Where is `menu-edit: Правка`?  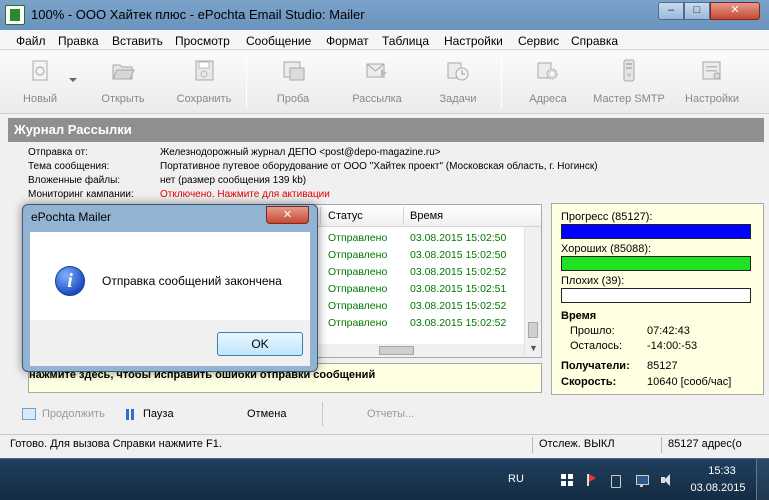
menu-edit: Правка is located at coordinates (78, 41).